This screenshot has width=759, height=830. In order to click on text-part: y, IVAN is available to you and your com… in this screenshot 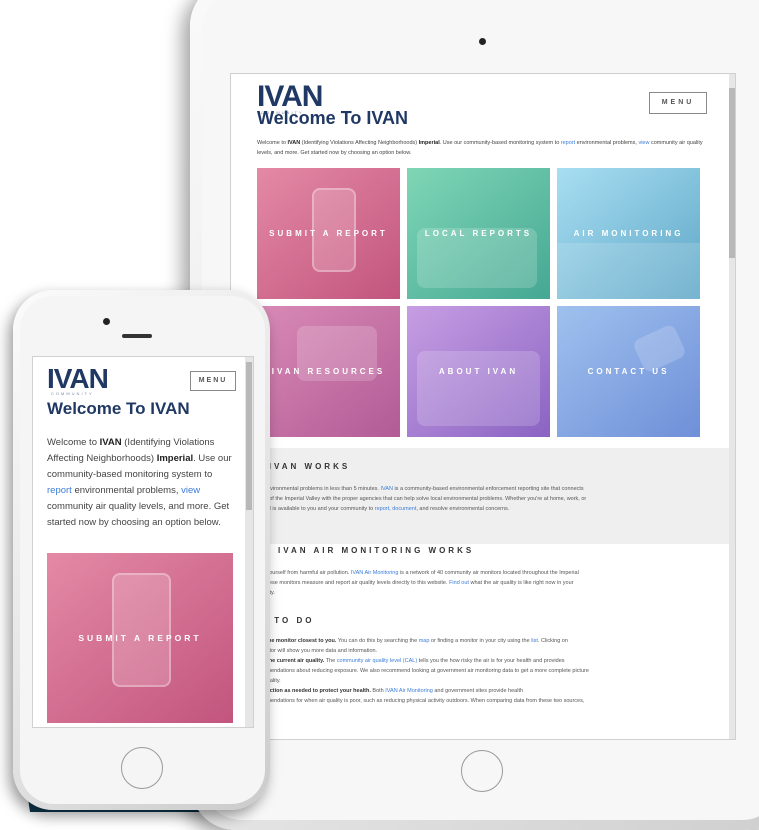, I will do `click(314, 509)`.